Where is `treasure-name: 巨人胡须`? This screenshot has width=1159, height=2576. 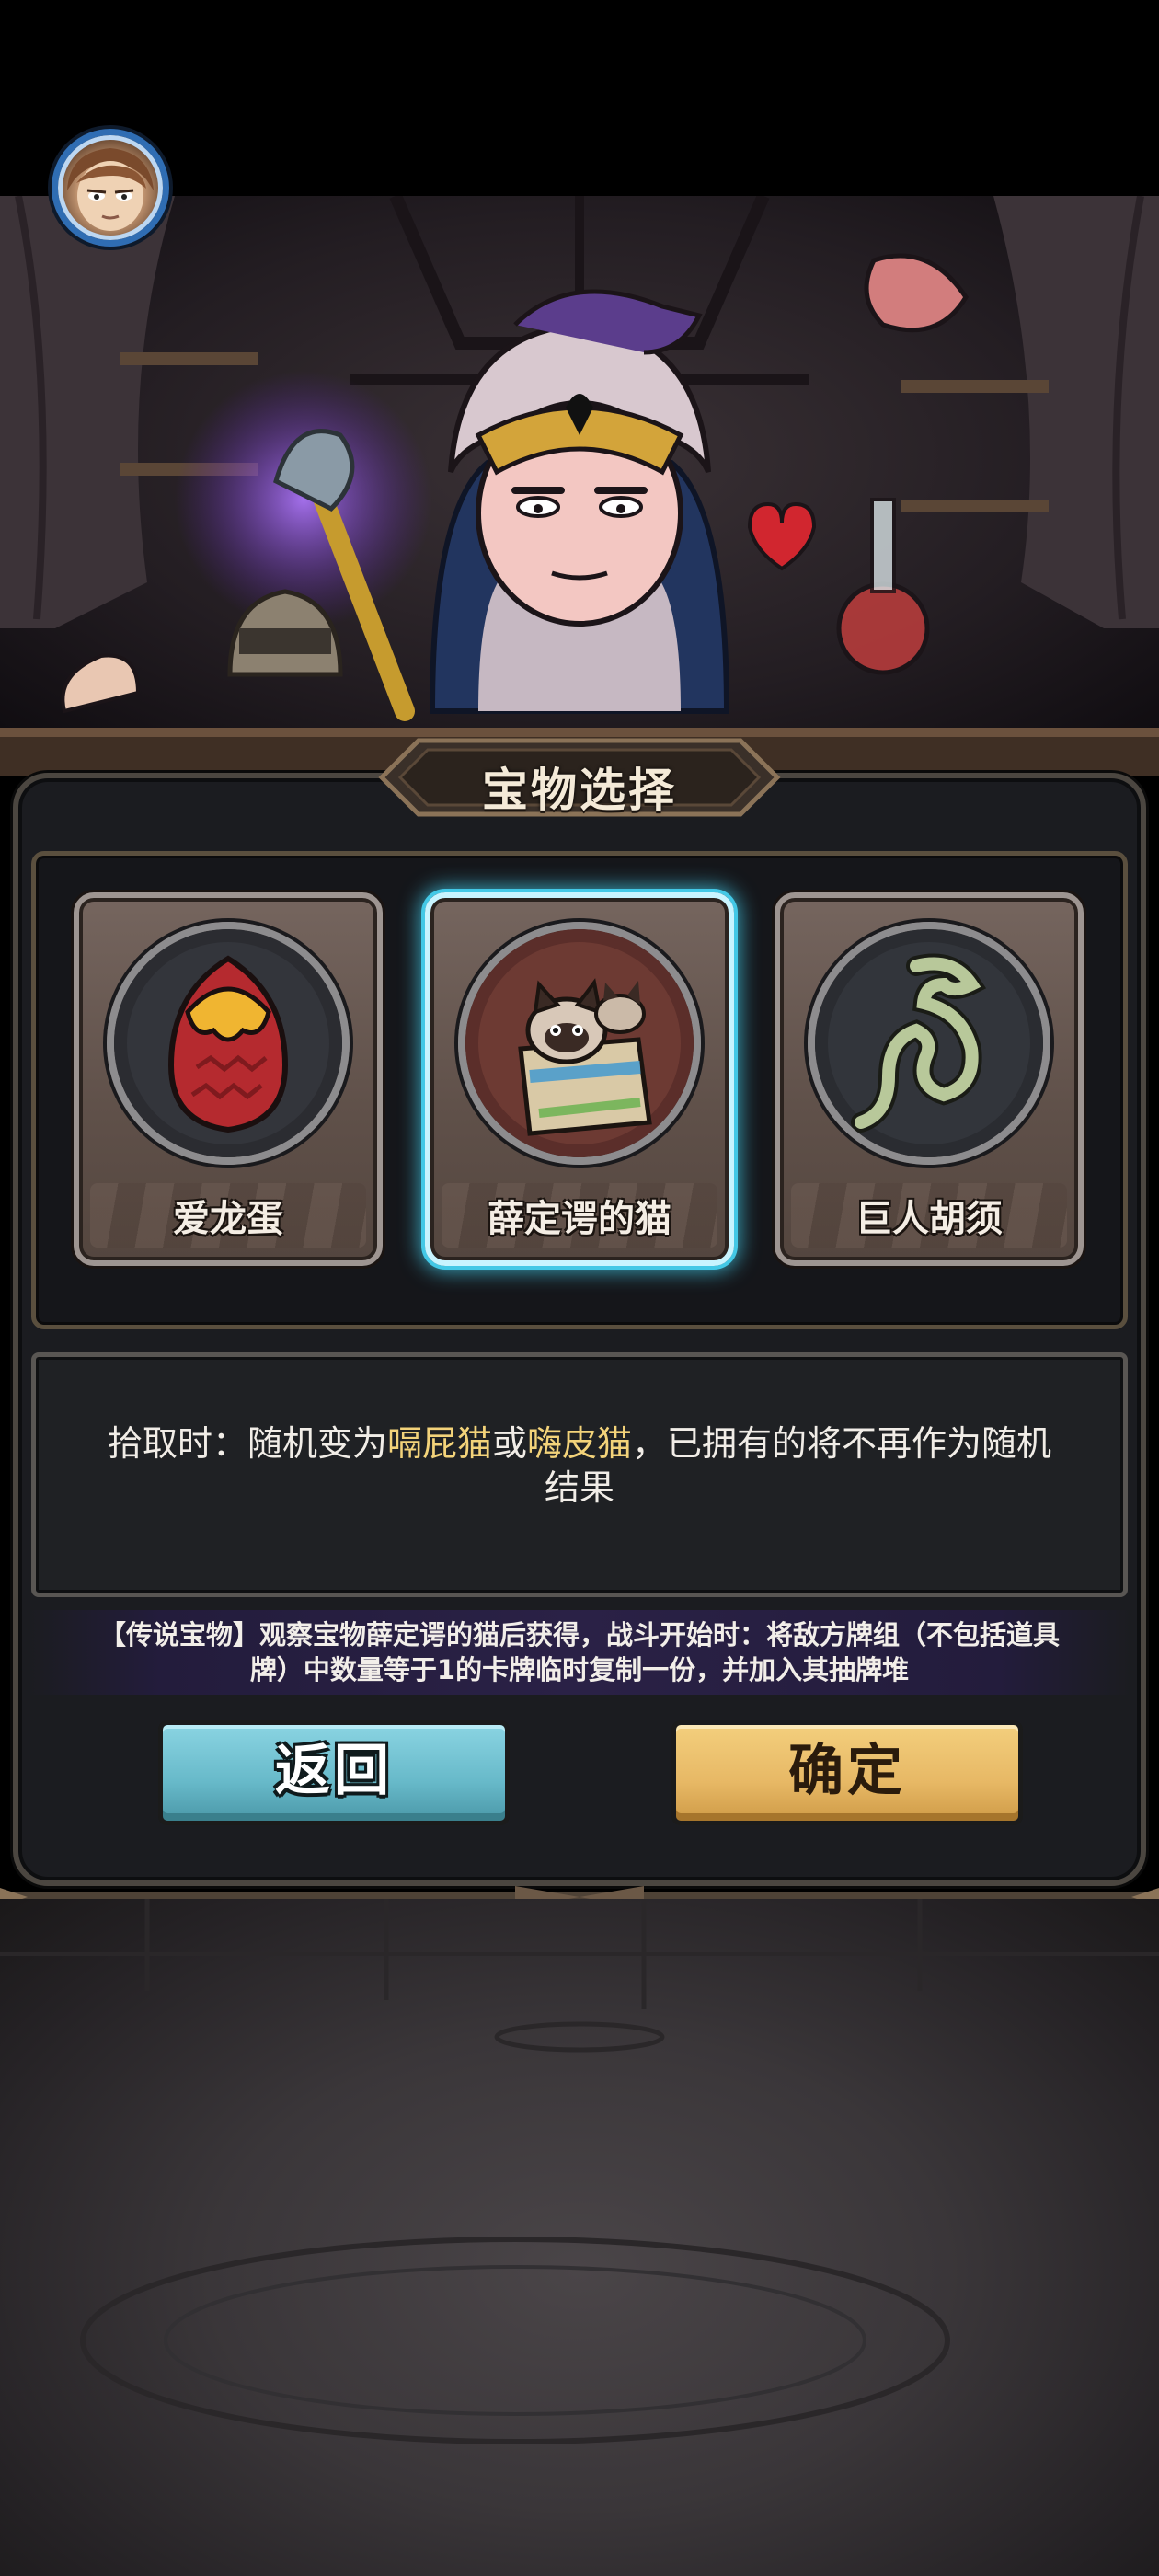 treasure-name: 巨人胡须 is located at coordinates (929, 1219).